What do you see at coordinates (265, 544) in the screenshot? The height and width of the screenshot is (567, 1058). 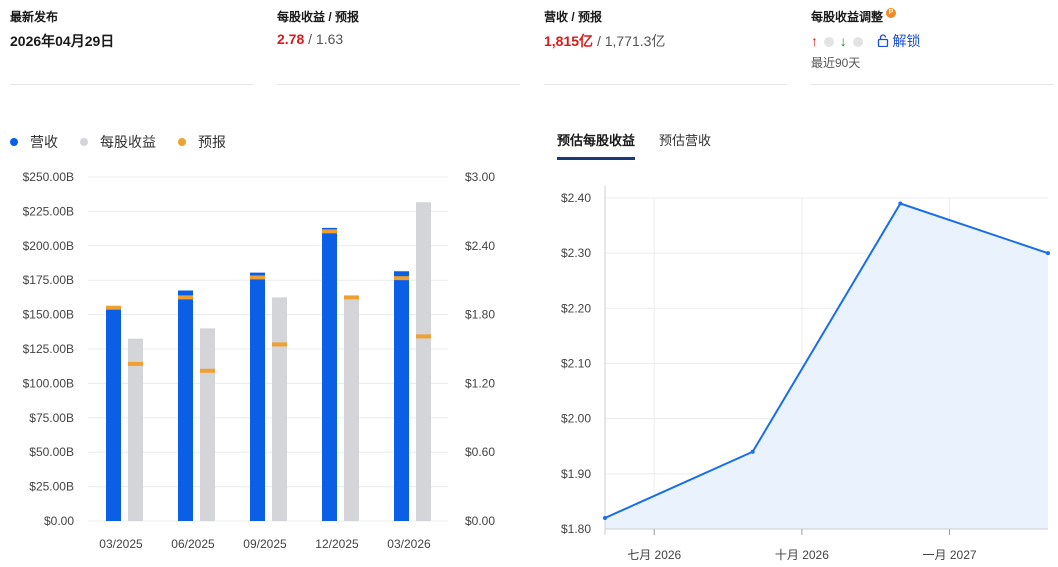 I see `x-axis-tick: 09/2025` at bounding box center [265, 544].